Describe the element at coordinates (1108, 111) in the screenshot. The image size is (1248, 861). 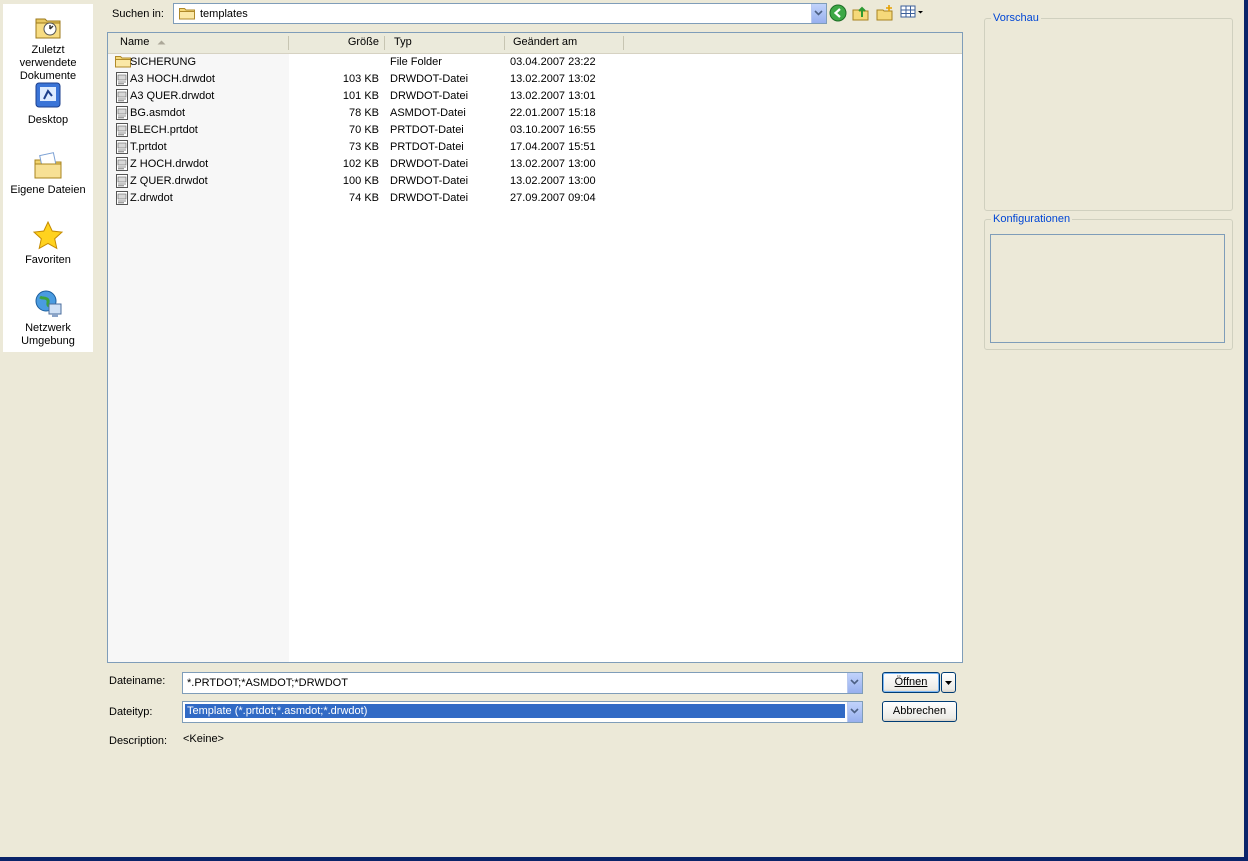
I see `preview-group: Vorschau` at that location.